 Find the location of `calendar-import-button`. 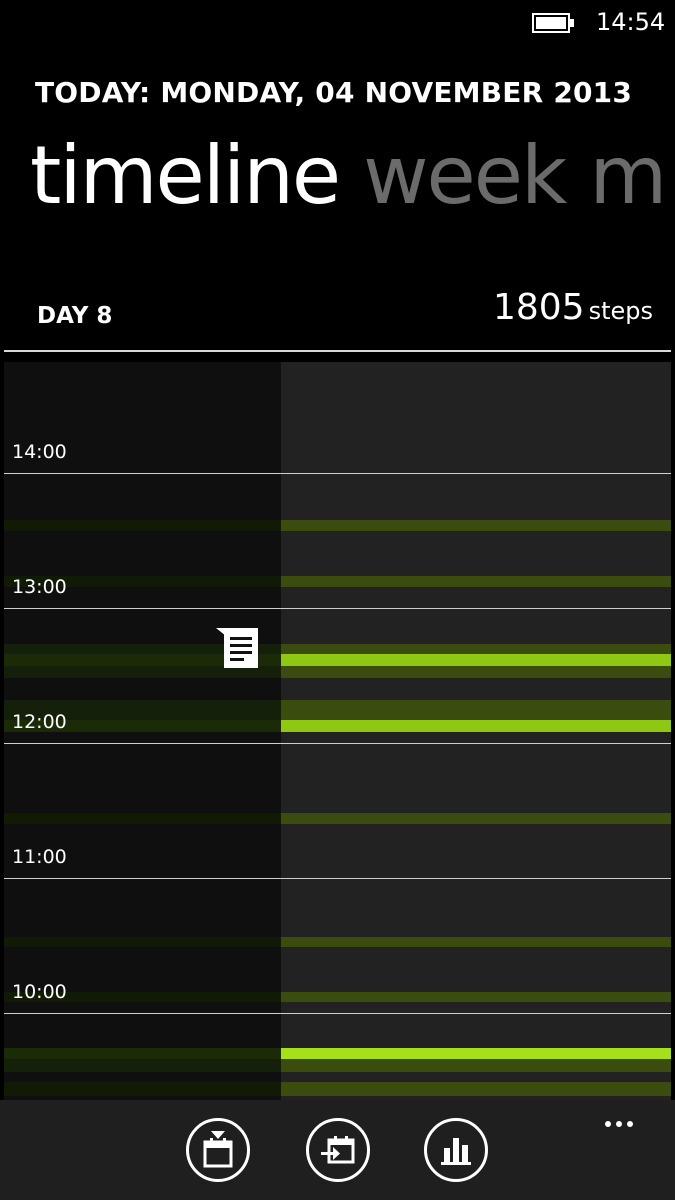

calendar-import-button is located at coordinates (338, 1150).